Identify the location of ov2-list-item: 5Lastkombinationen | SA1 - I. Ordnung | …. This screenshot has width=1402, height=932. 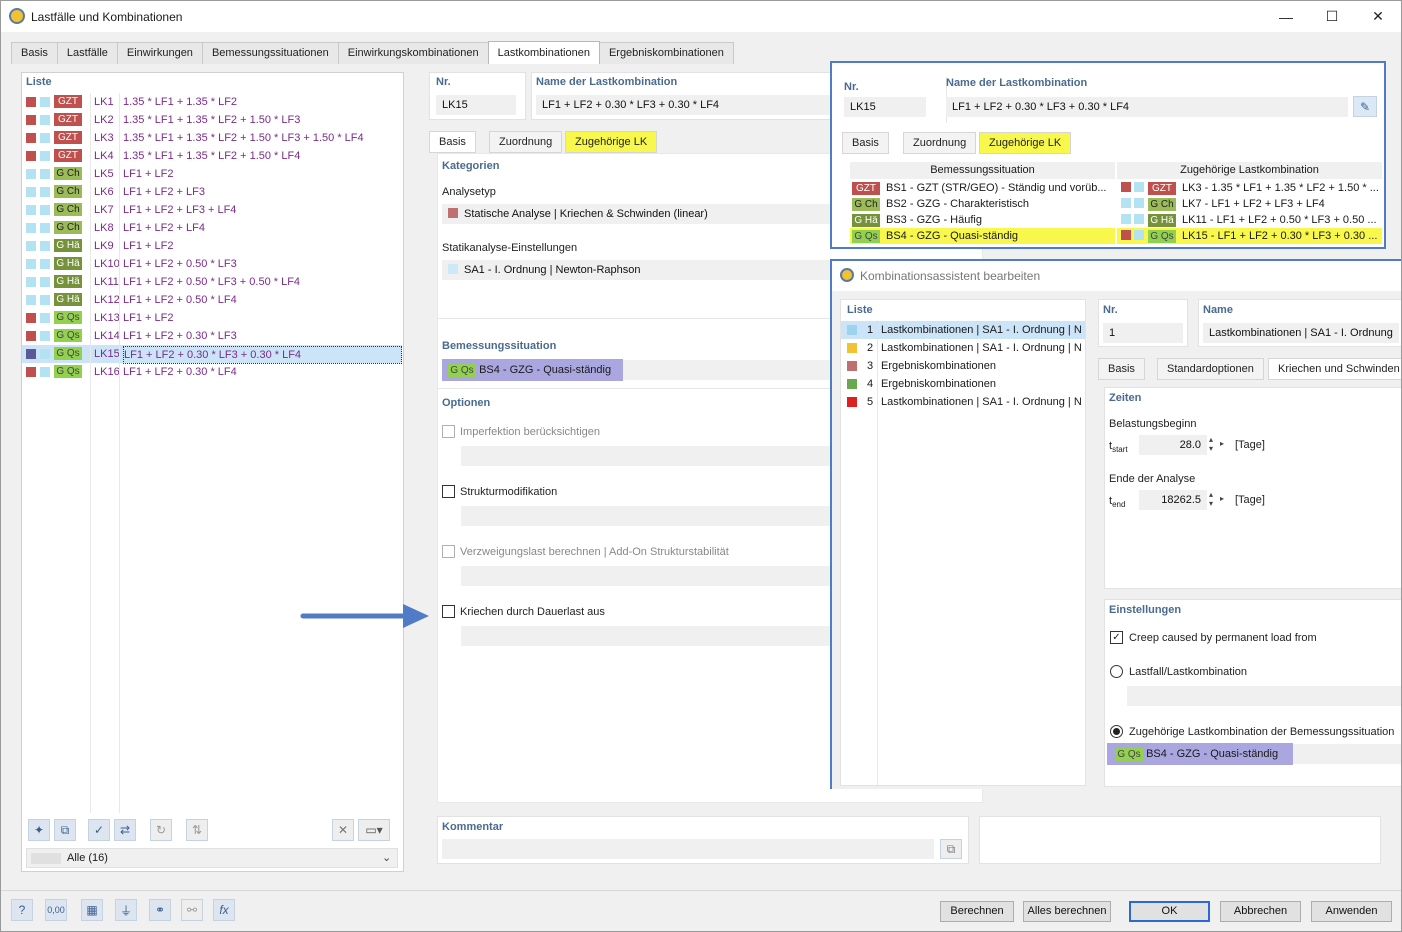
(963, 402).